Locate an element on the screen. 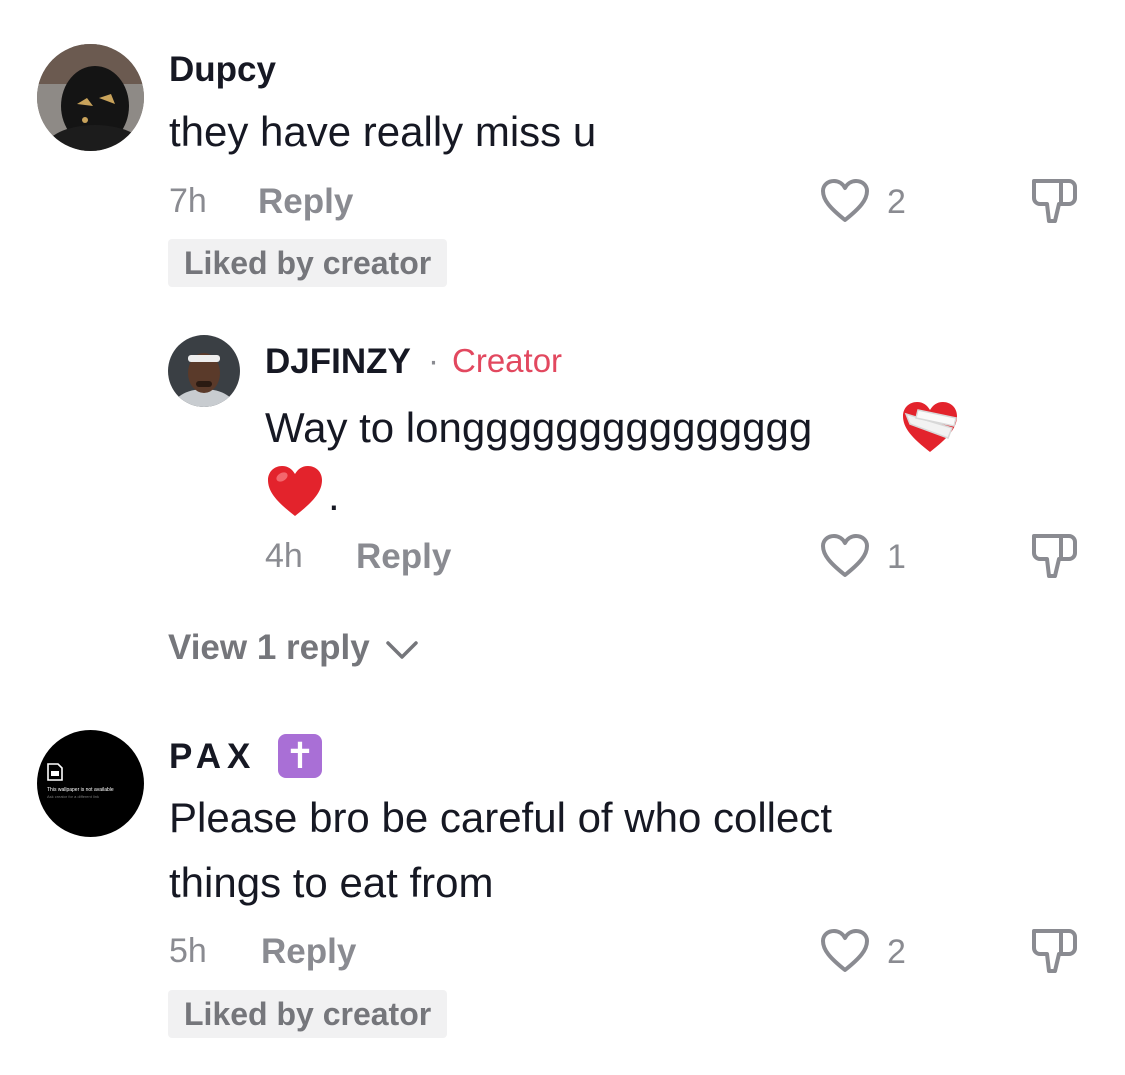 Image resolution: width=1125 pixels, height=1075 pixels. mending-heart-emoji-icon is located at coordinates (930, 429).